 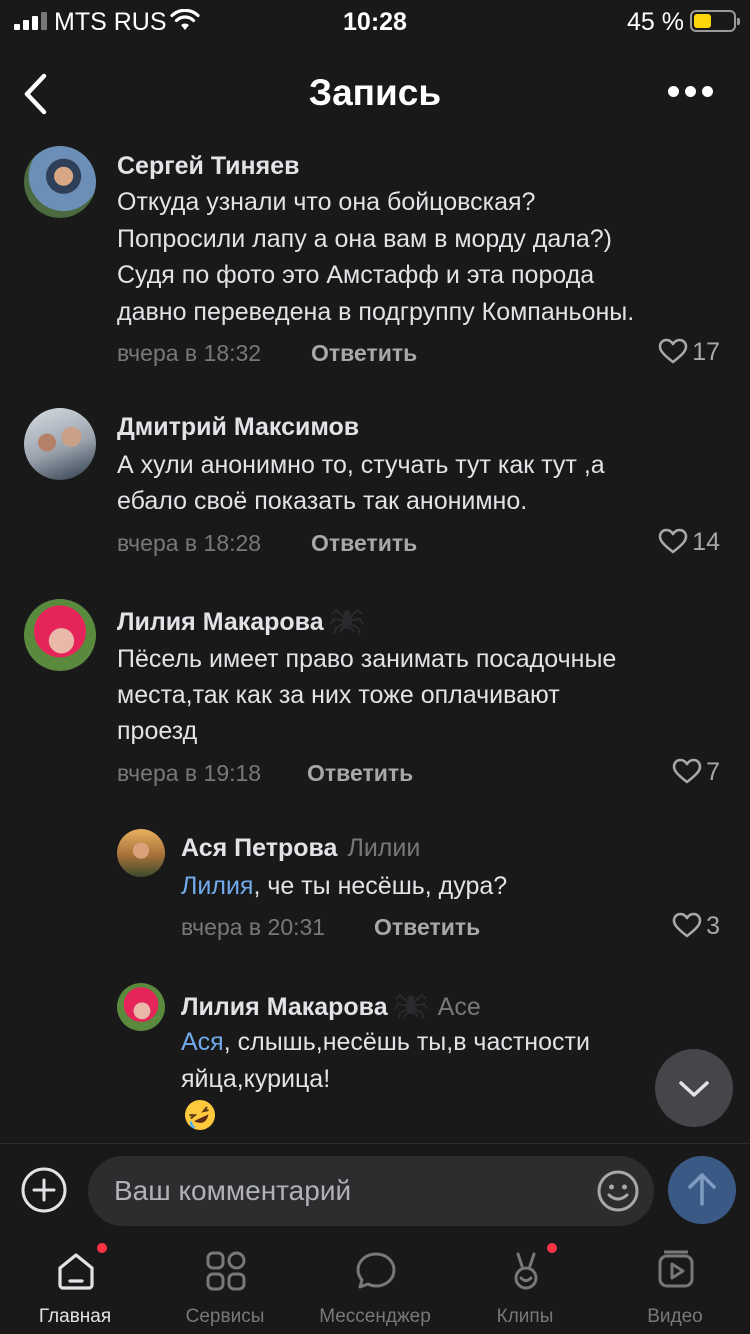 What do you see at coordinates (356, 275) in the screenshot?
I see `comment-text-line: Судя по фото это Амстафф и эта порода` at bounding box center [356, 275].